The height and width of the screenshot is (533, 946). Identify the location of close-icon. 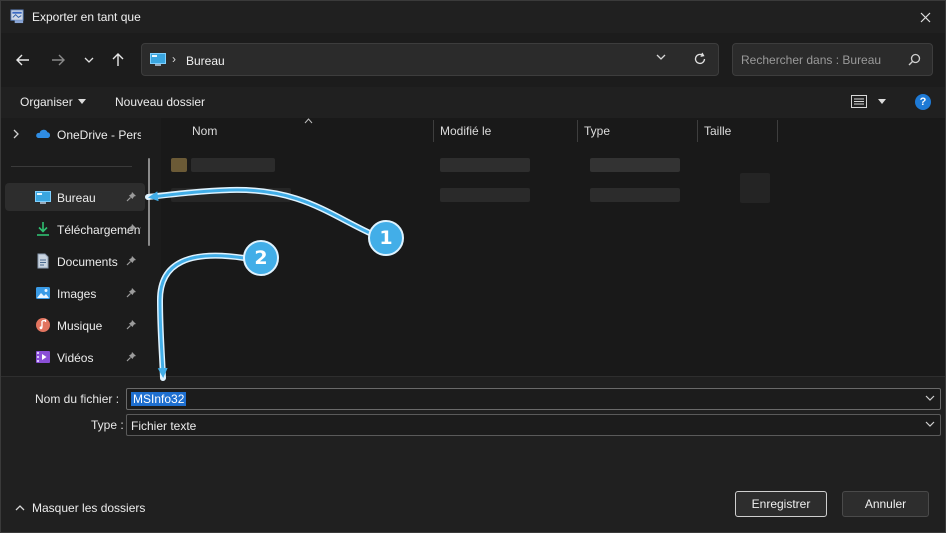
(925, 17).